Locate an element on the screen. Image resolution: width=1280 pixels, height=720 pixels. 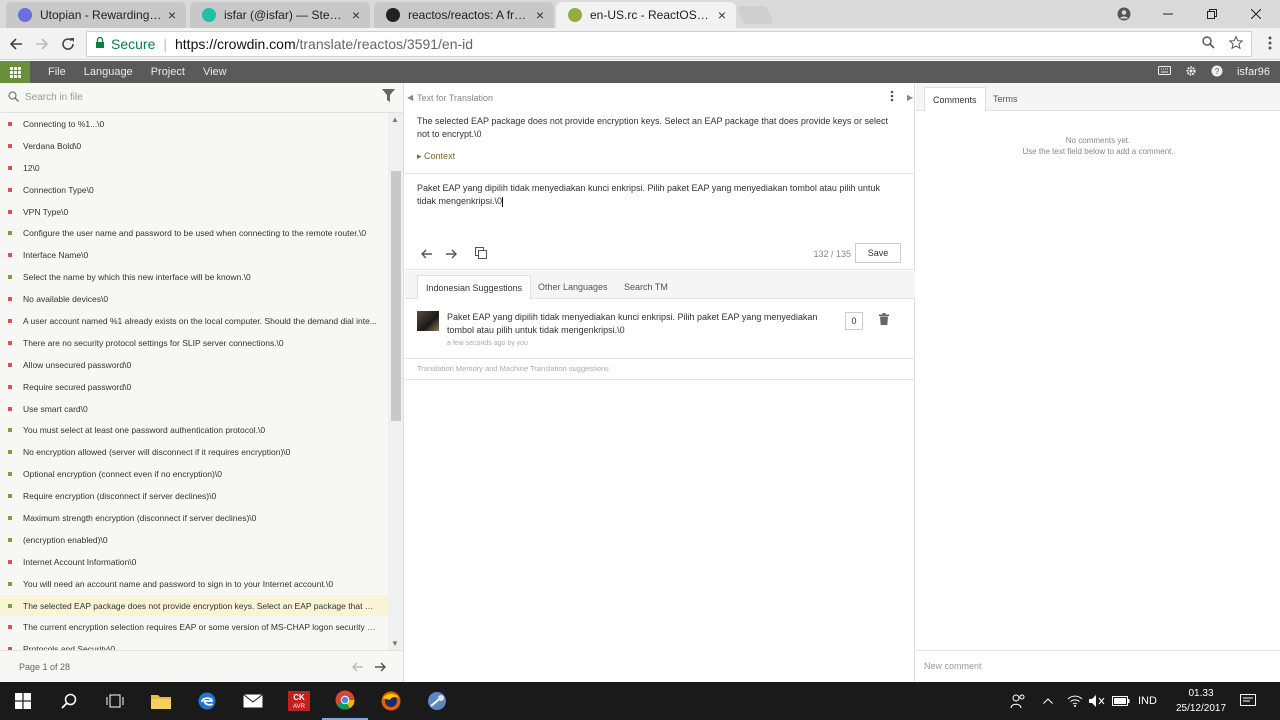
mail-icon is located at coordinates (253, 701).